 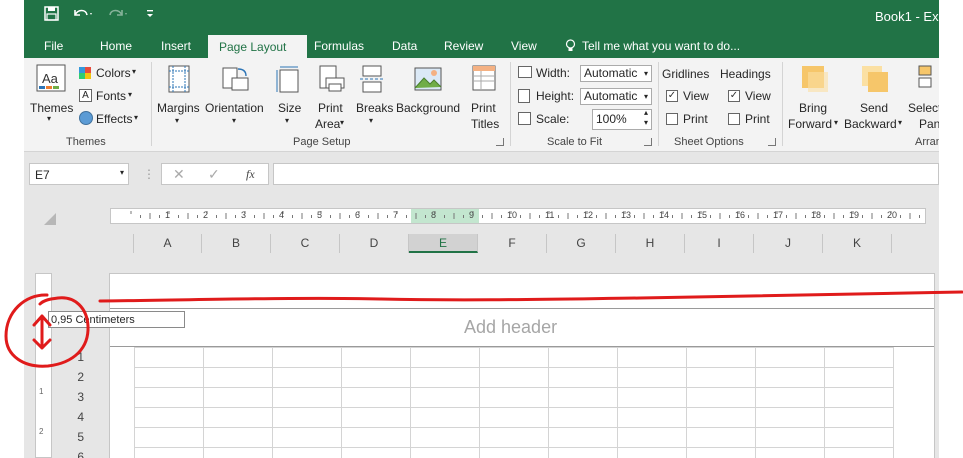 I want to click on resize-arrow-icon, so click(x=42, y=332).